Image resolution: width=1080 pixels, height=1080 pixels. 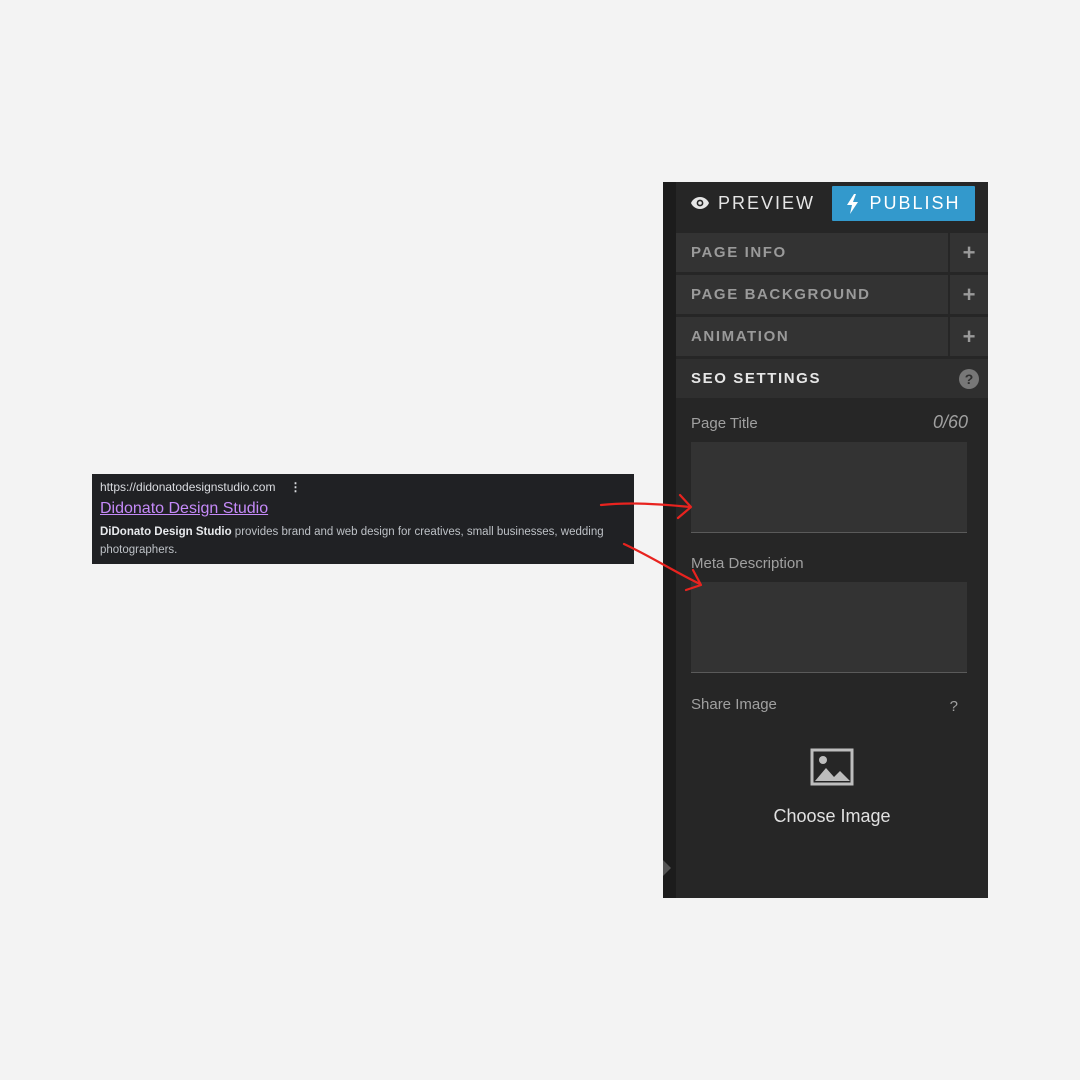 I want to click on accordion-label: PAGE INFO, so click(x=739, y=252).